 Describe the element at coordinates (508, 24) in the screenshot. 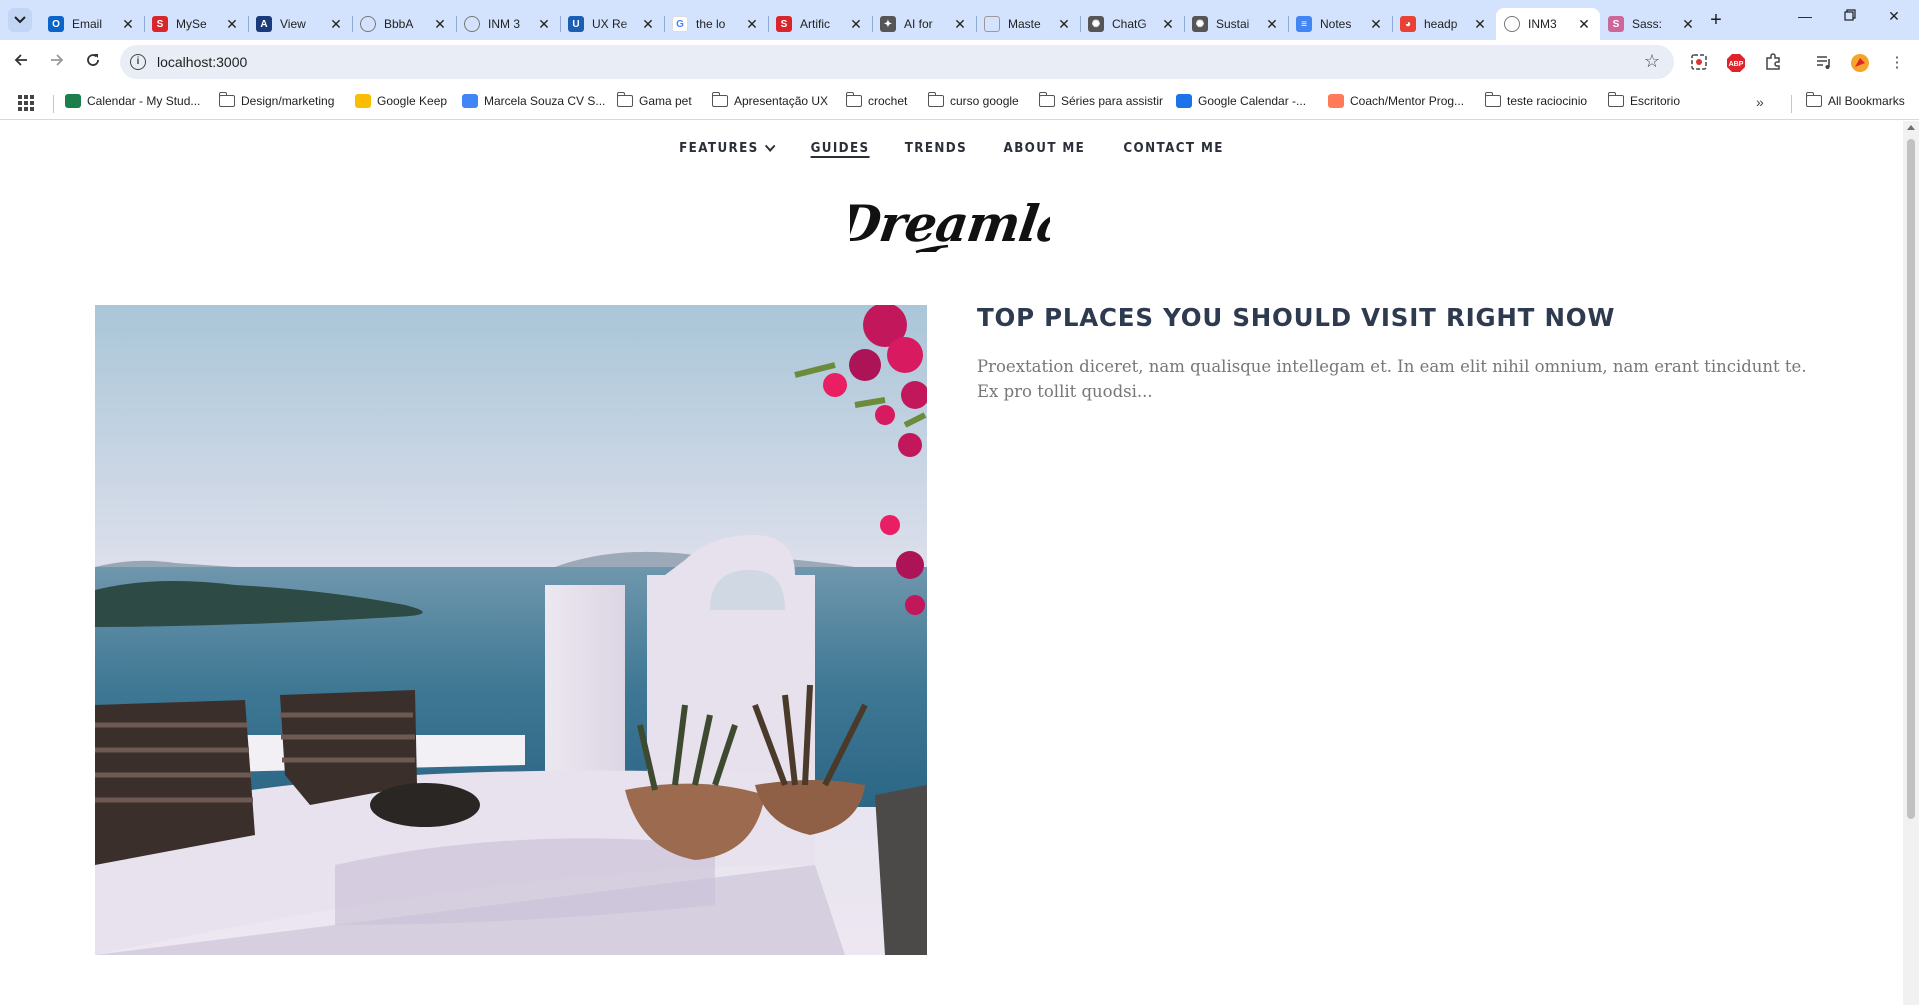

I see `browser-tab: INM 3 ✕` at that location.